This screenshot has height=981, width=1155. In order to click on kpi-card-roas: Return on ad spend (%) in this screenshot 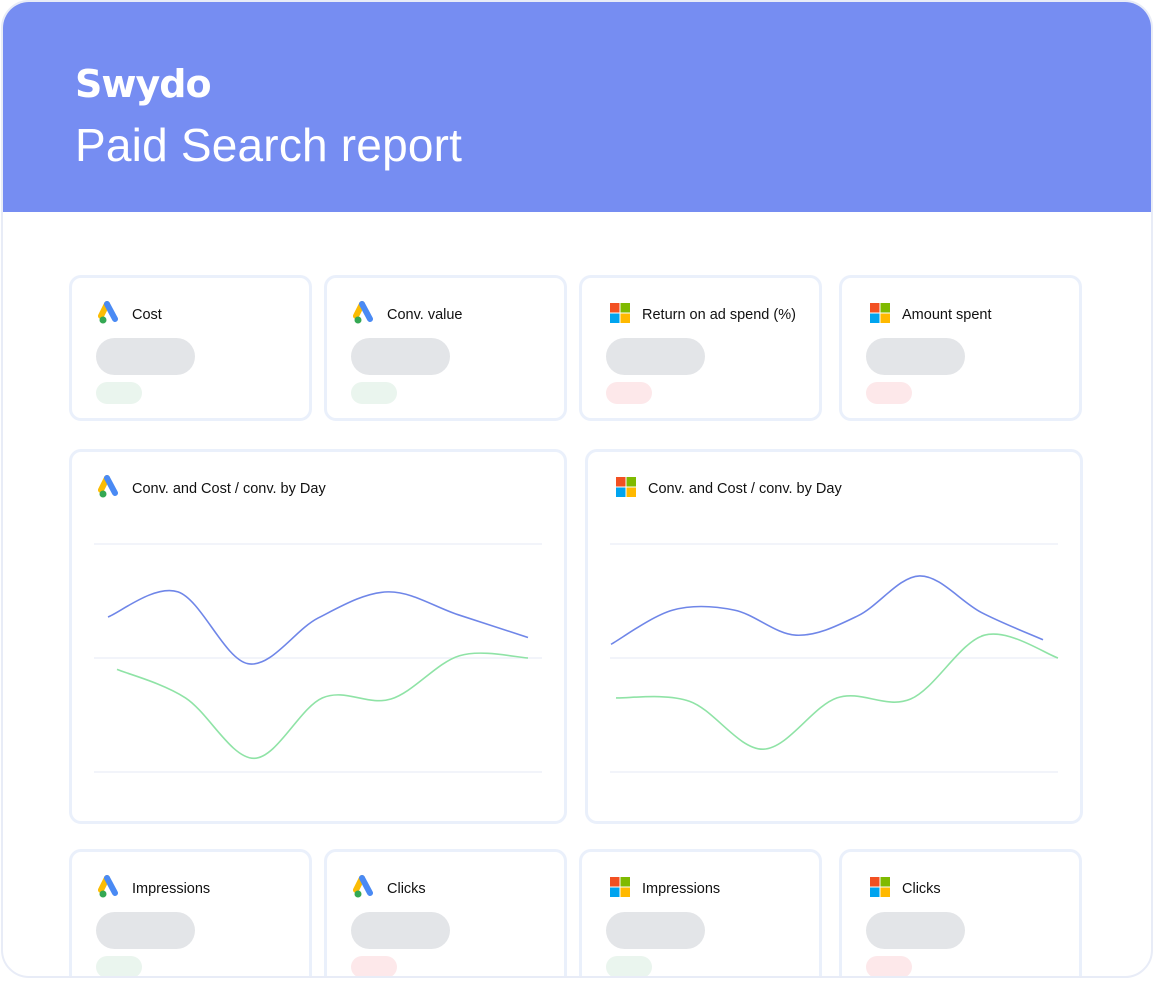, I will do `click(700, 348)`.